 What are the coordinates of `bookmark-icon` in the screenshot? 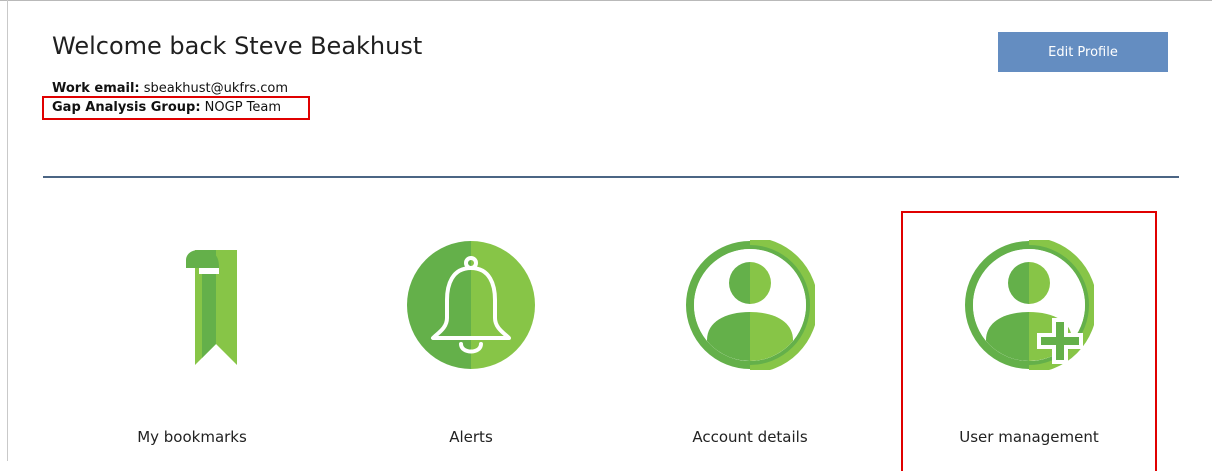 It's located at (211, 307).